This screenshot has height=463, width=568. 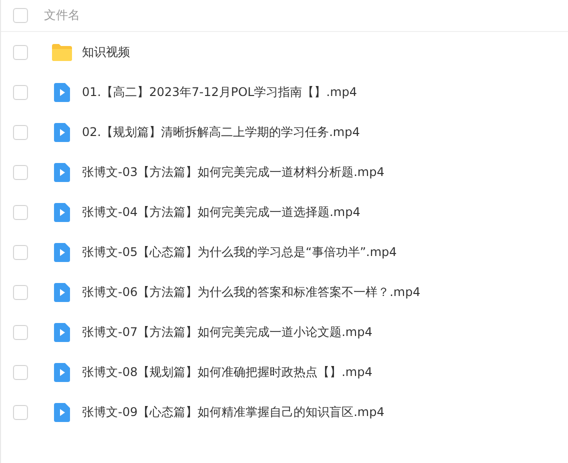 I want to click on file-name: 02.【规划篇】清晰拆解高二上学期的学习任务.mp4, so click(x=221, y=132).